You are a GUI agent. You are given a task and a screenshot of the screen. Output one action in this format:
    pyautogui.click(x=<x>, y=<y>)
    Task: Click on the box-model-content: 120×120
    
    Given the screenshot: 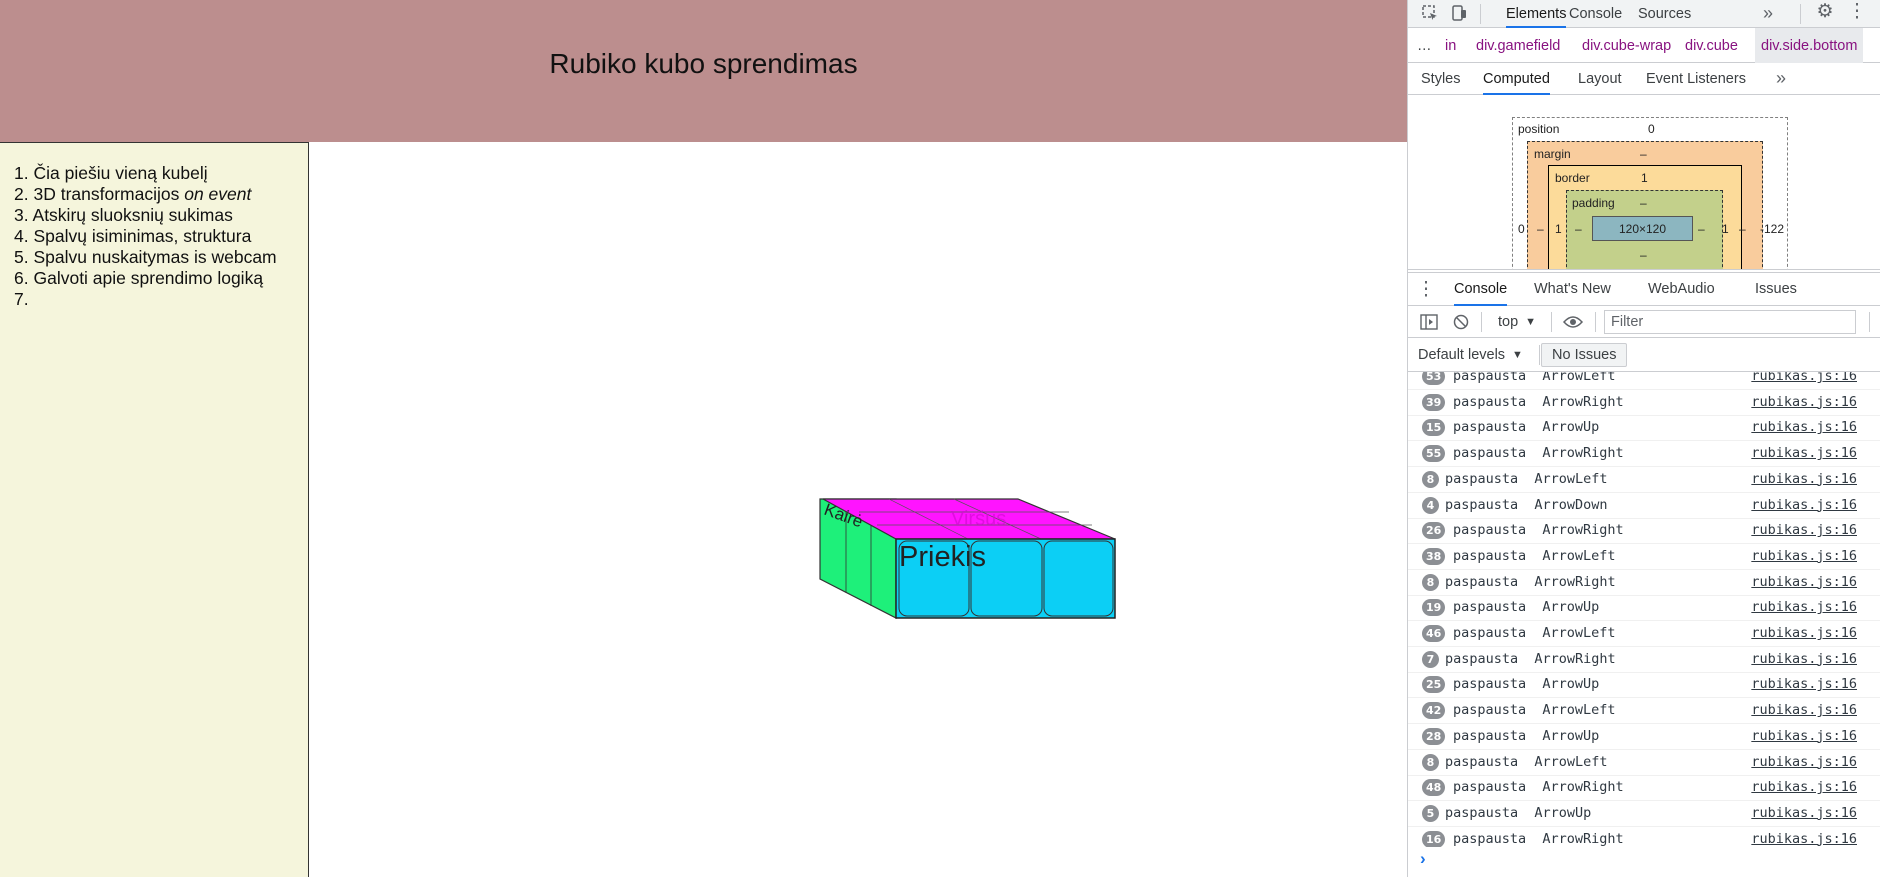 What is the action you would take?
    pyautogui.click(x=1642, y=228)
    